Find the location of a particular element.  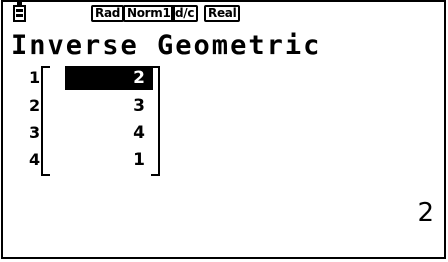

matrix-cell: 4 is located at coordinates (109, 133).